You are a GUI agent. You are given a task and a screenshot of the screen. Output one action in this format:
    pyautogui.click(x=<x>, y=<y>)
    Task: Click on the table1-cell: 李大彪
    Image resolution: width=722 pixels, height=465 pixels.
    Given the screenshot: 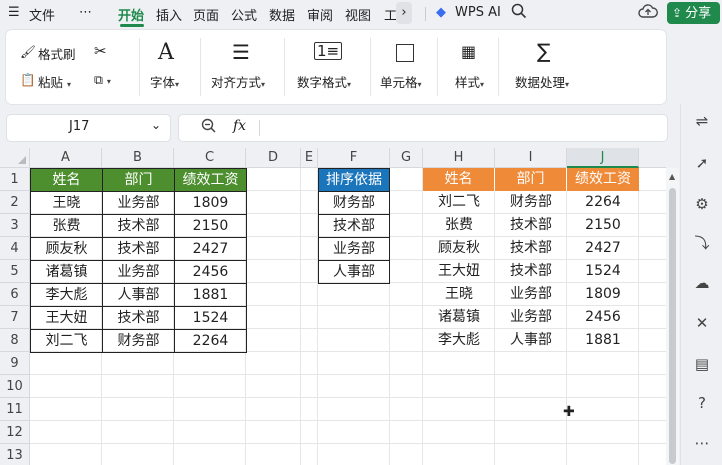 What is the action you would take?
    pyautogui.click(x=66, y=295)
    